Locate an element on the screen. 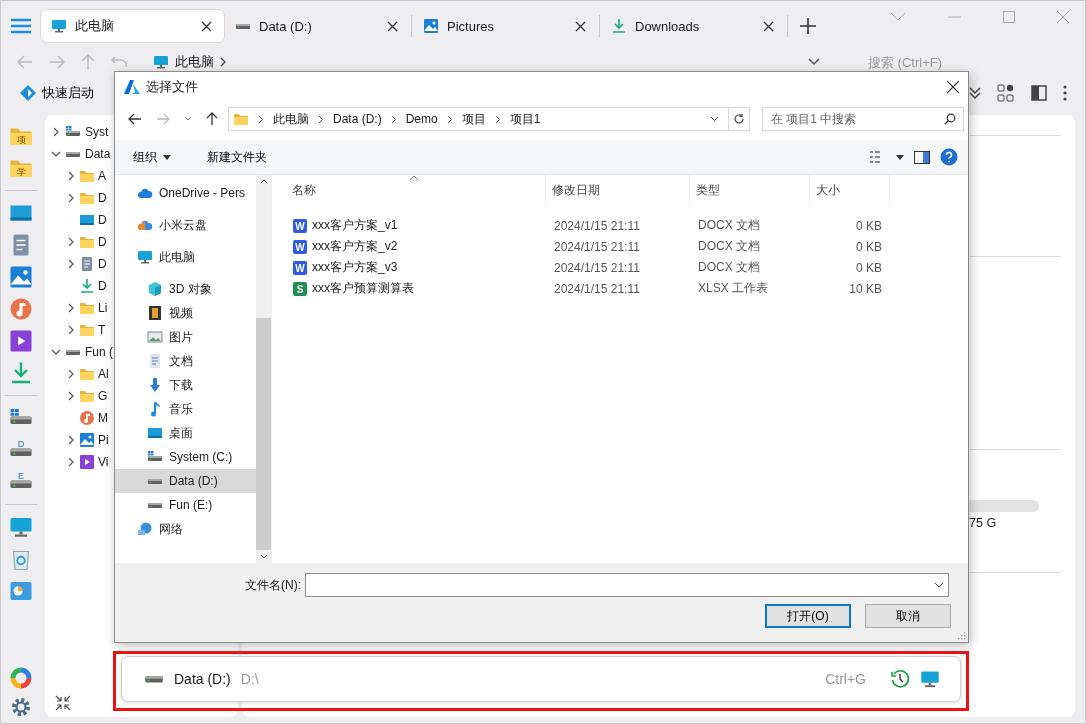  collapse-icon is located at coordinates (63, 703).